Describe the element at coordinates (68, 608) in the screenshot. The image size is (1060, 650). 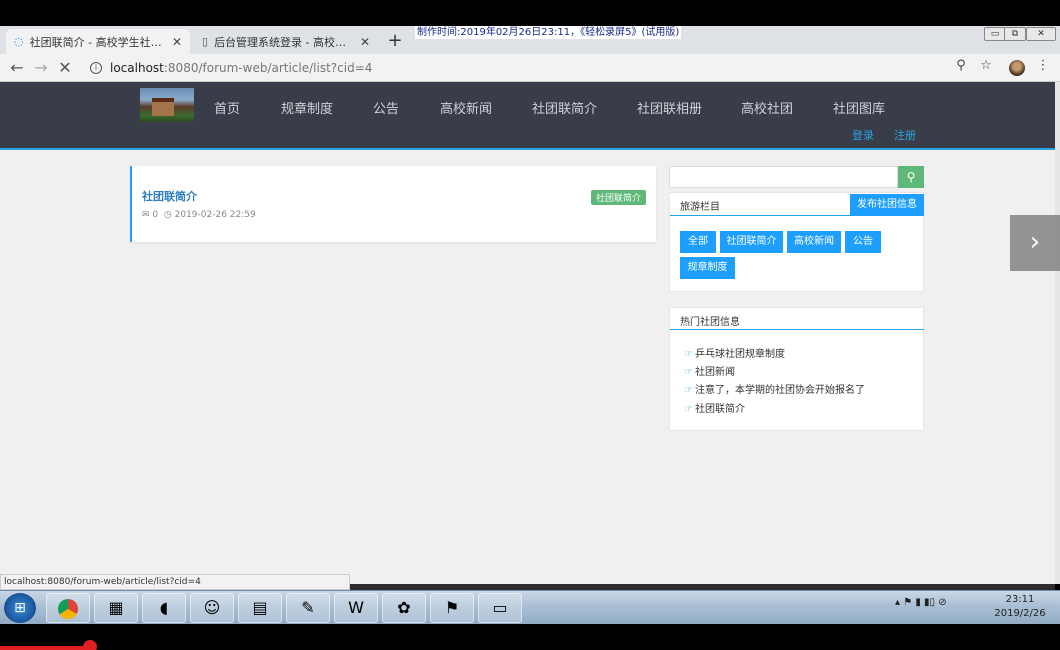
I see `chrome-icon` at that location.